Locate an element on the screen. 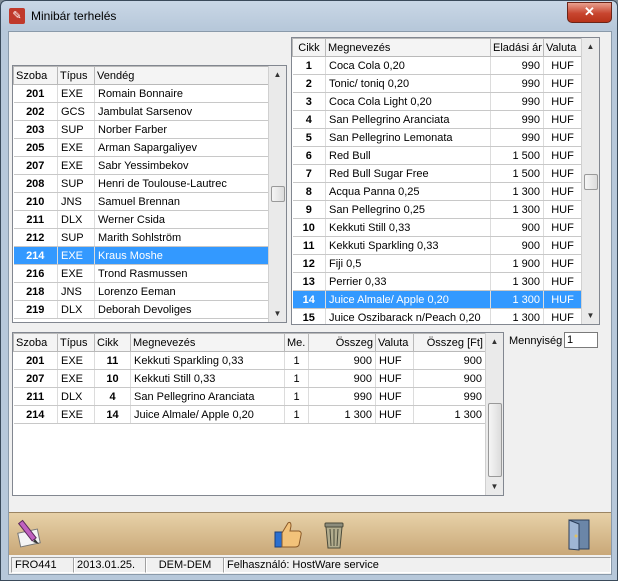  thumbs-up-icon is located at coordinates (288, 534).